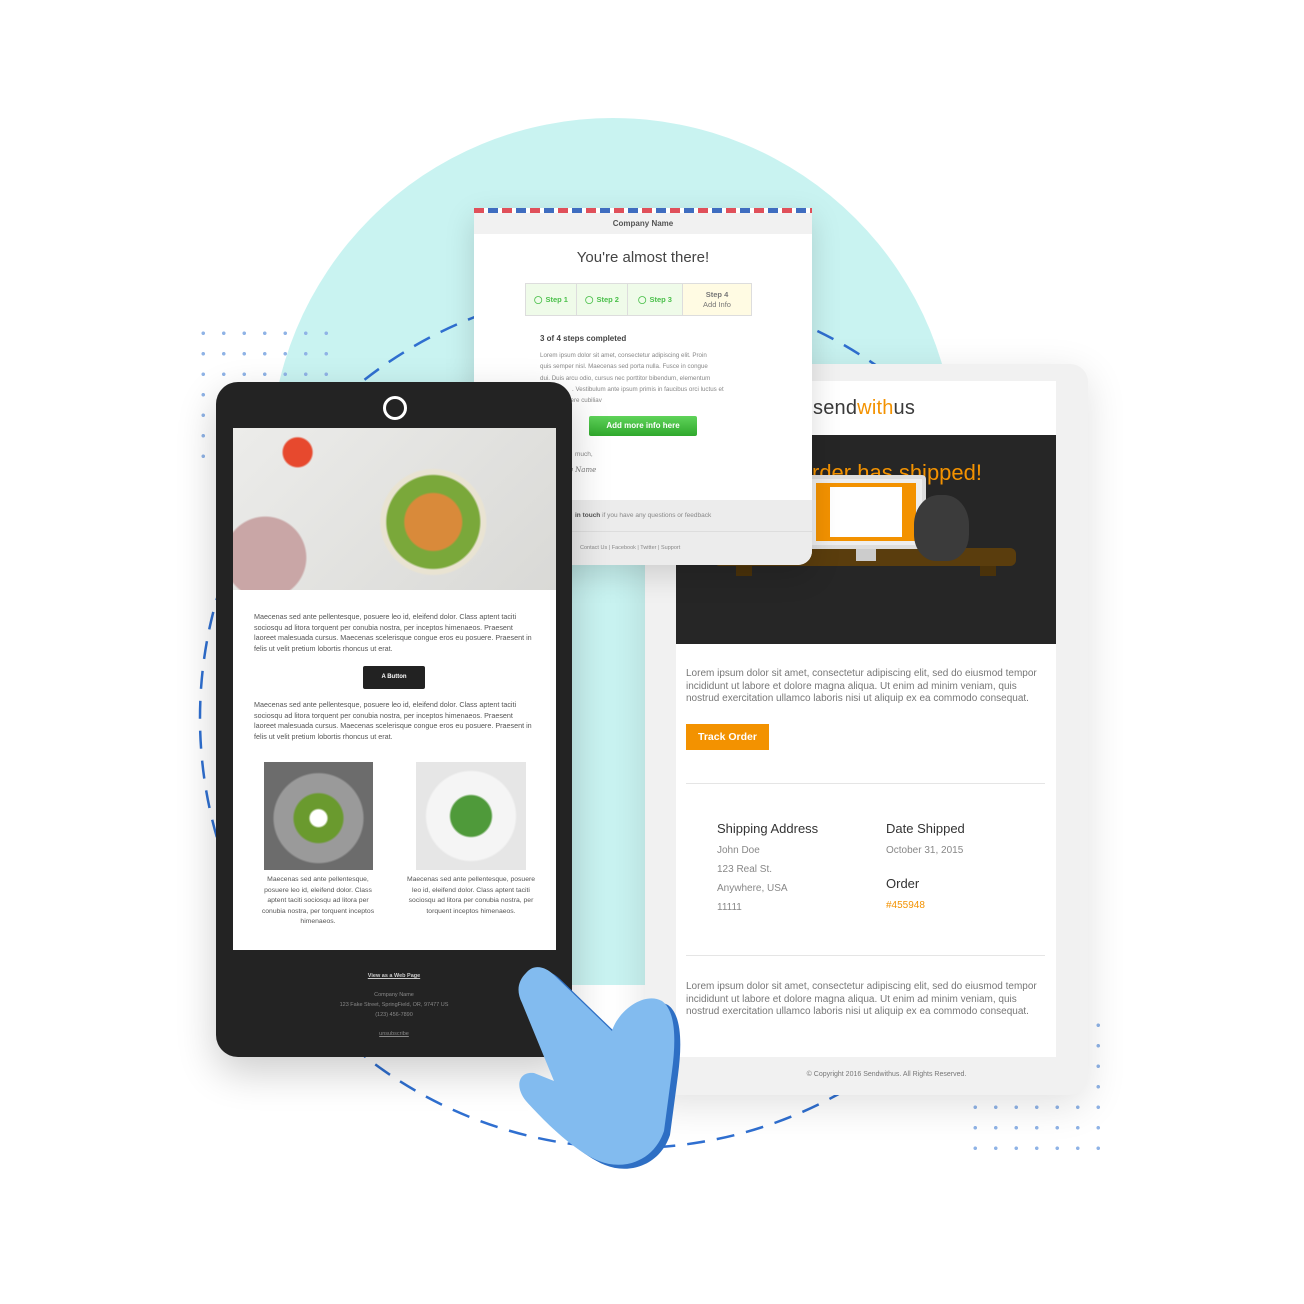 The image size is (1304, 1304). Describe the element at coordinates (752, 888) in the screenshot. I see `address-line: Anywhere, USA` at that location.